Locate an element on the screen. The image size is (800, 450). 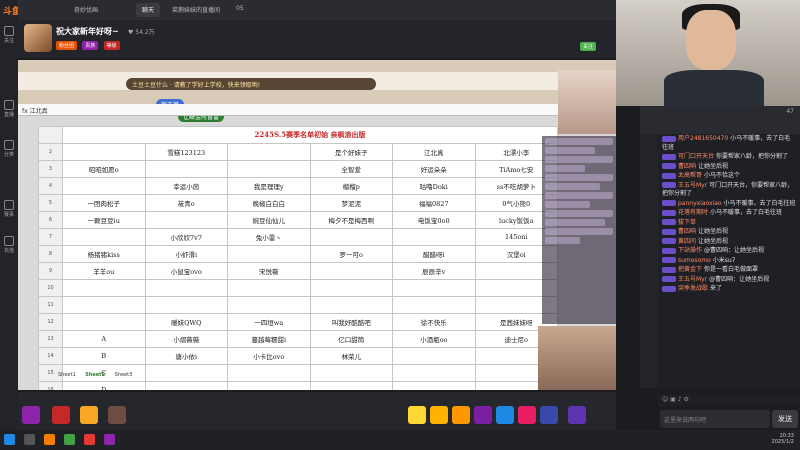
cell: 莜青o is located at coordinates (186, 203).